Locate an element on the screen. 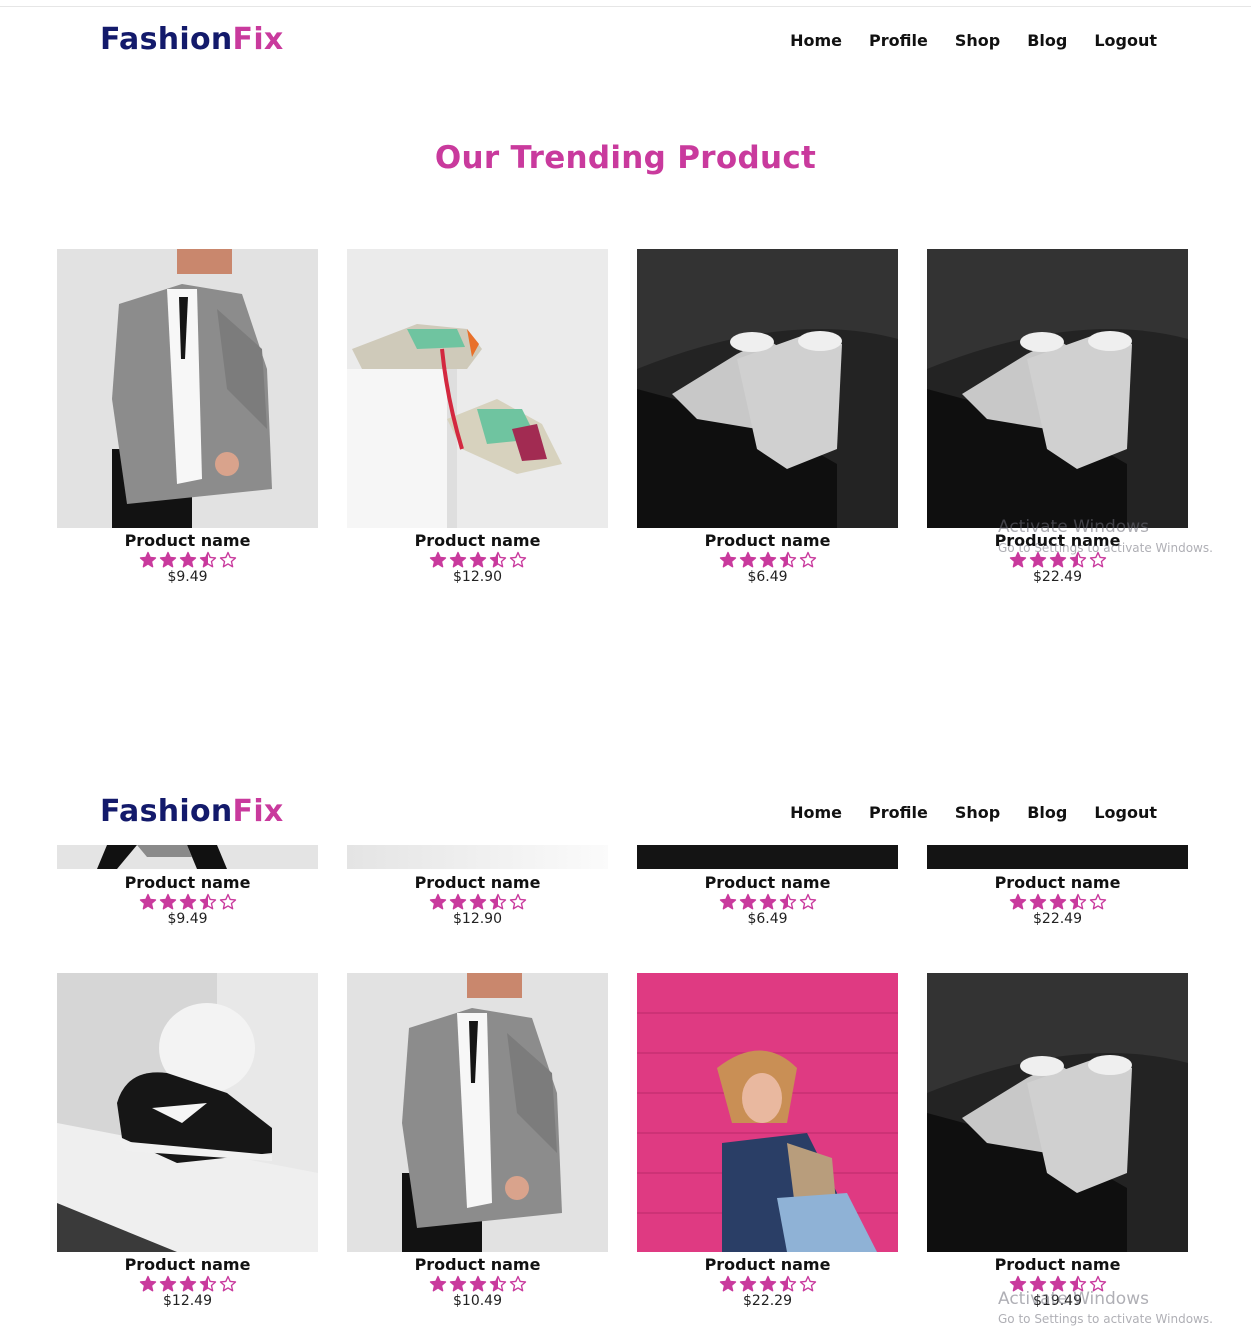 Image resolution: width=1251 pixels, height=1330 pixels. product-price: $19.49 is located at coordinates (1057, 1301).